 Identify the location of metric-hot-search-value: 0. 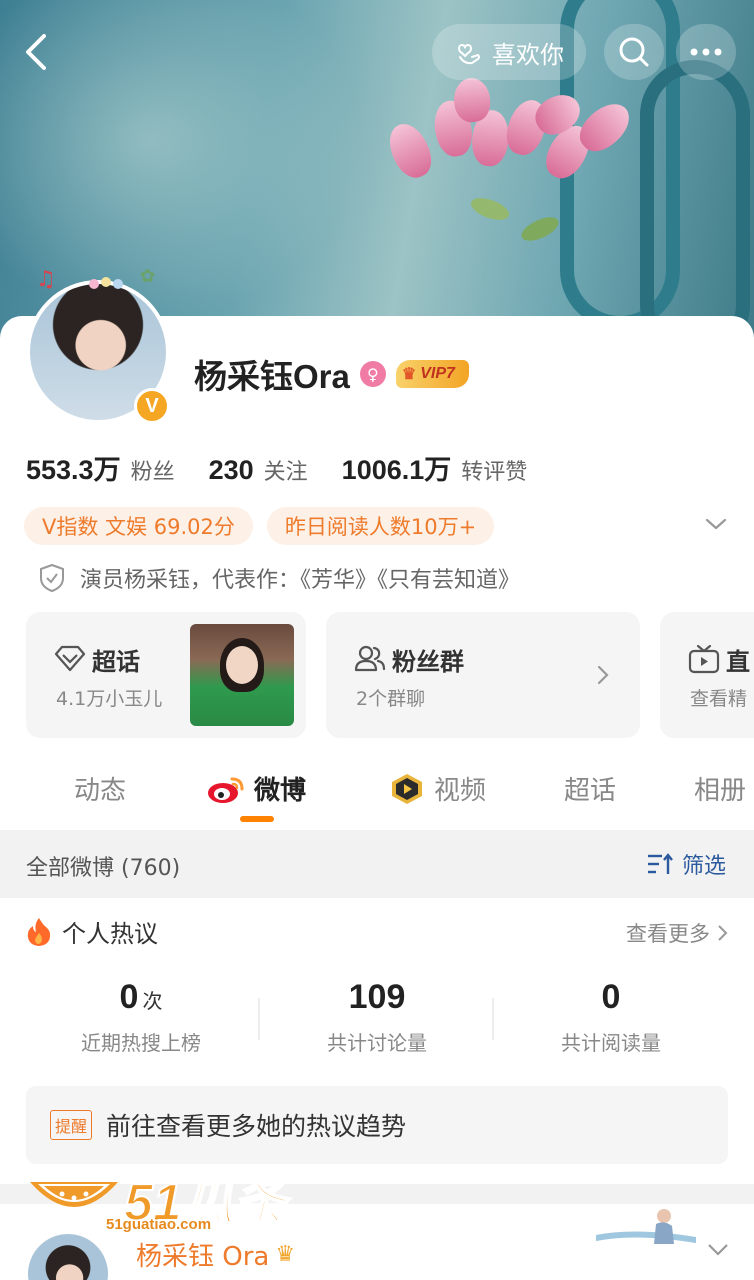
(129, 997).